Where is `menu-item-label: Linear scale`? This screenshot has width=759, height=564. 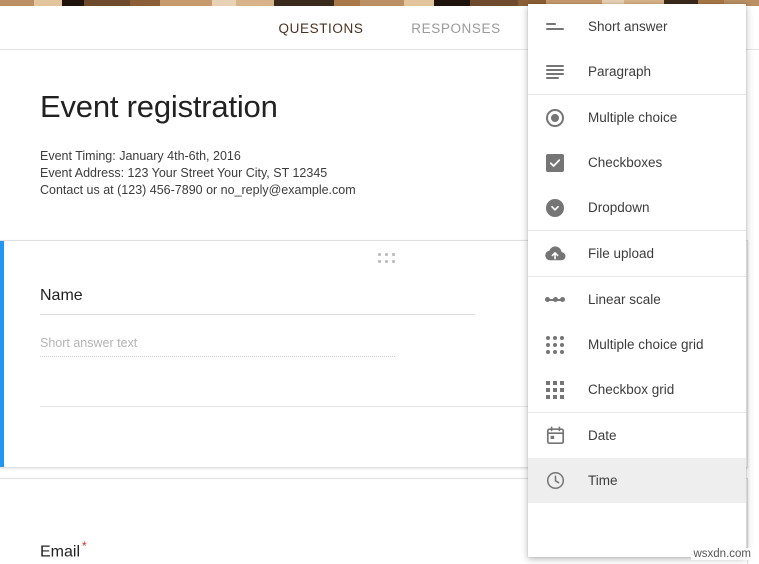 menu-item-label: Linear scale is located at coordinates (624, 299).